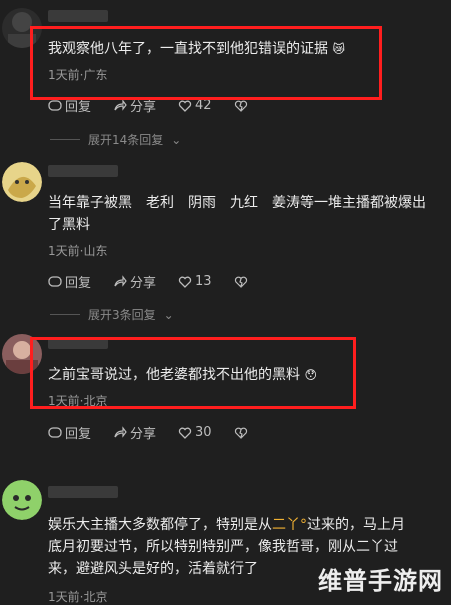 The image size is (451, 605). Describe the element at coordinates (195, 432) in the screenshot. I see `like-button: 30` at that location.